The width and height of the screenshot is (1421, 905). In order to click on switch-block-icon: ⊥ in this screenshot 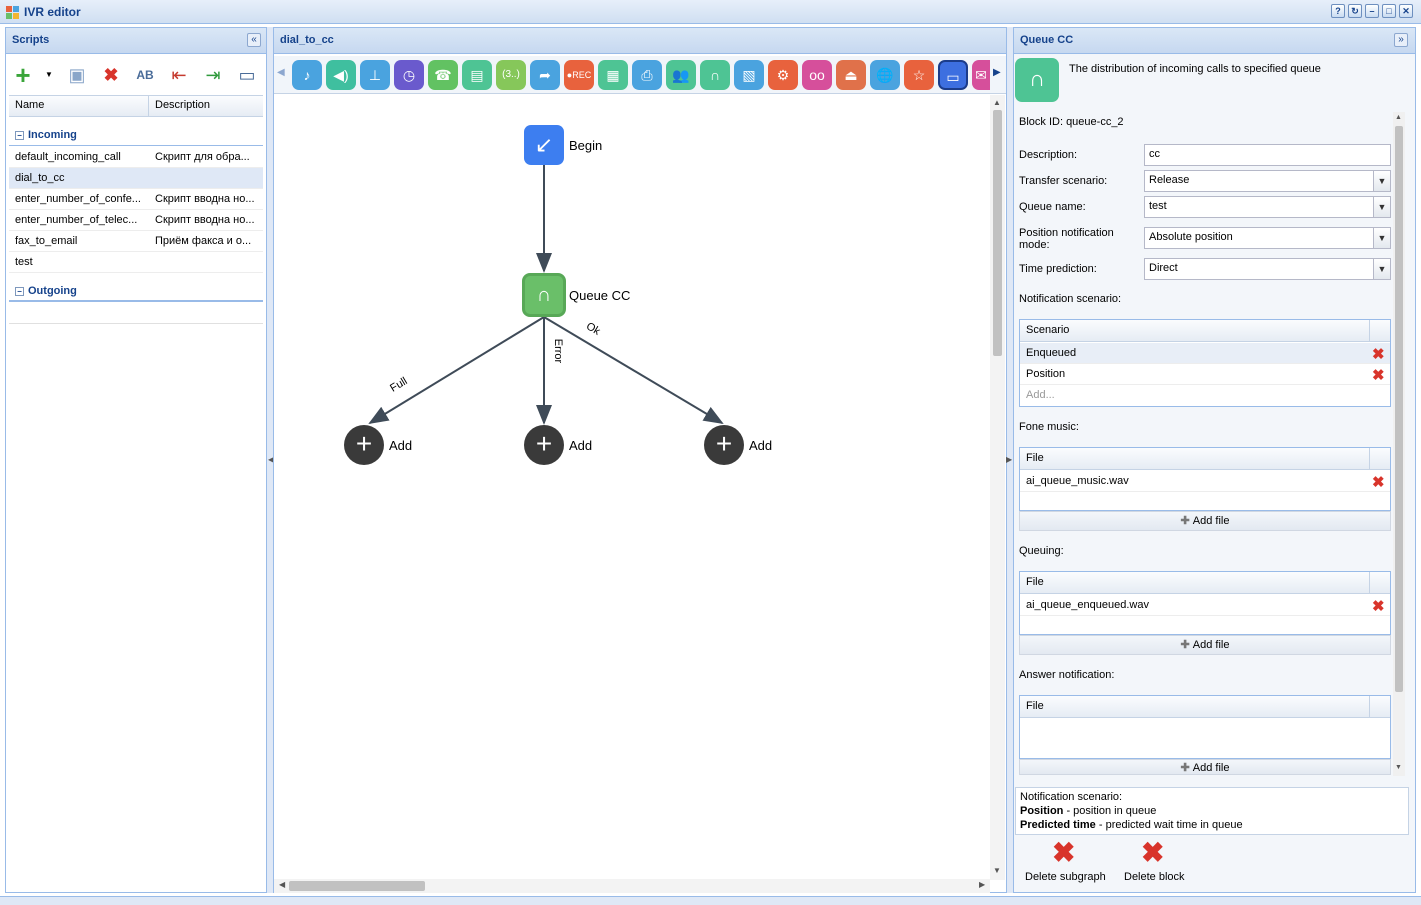, I will do `click(375, 75)`.